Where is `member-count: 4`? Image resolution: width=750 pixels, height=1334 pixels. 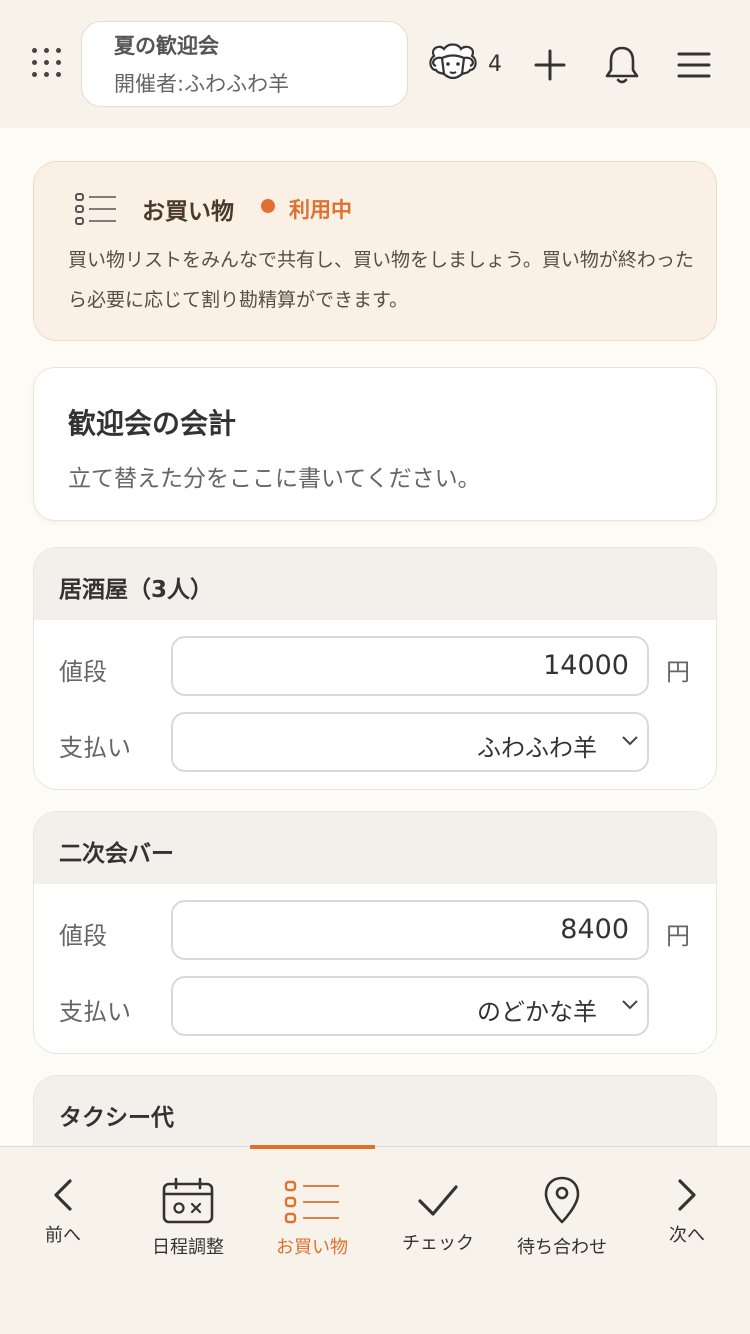
member-count: 4 is located at coordinates (495, 64).